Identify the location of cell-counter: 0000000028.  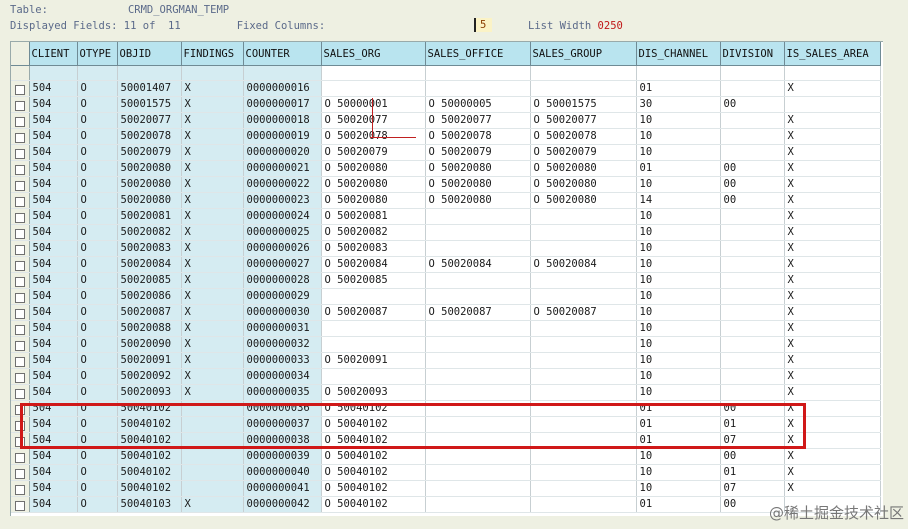
(282, 280).